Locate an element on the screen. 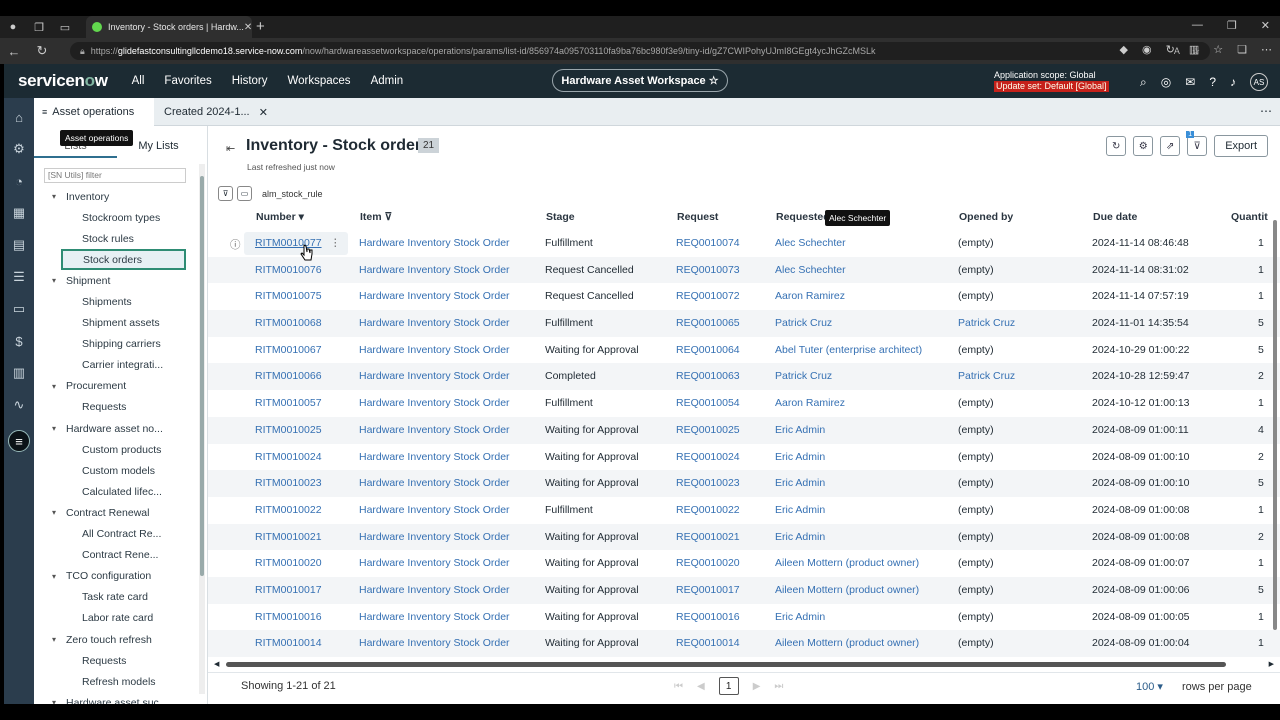 This screenshot has height=720, width=1280. record-number-link: RITM0010014 is located at coordinates (288, 643).